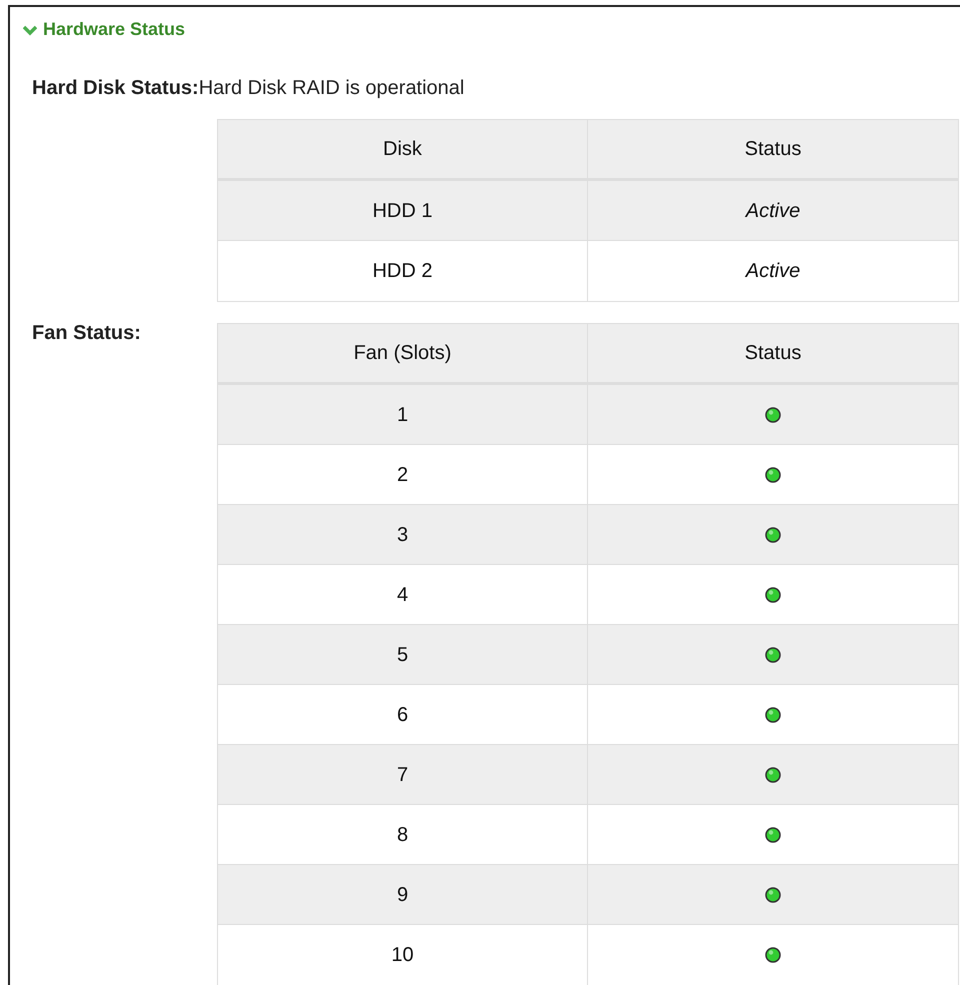  Describe the element at coordinates (402, 895) in the screenshot. I see `table-cell-text: 9` at that location.